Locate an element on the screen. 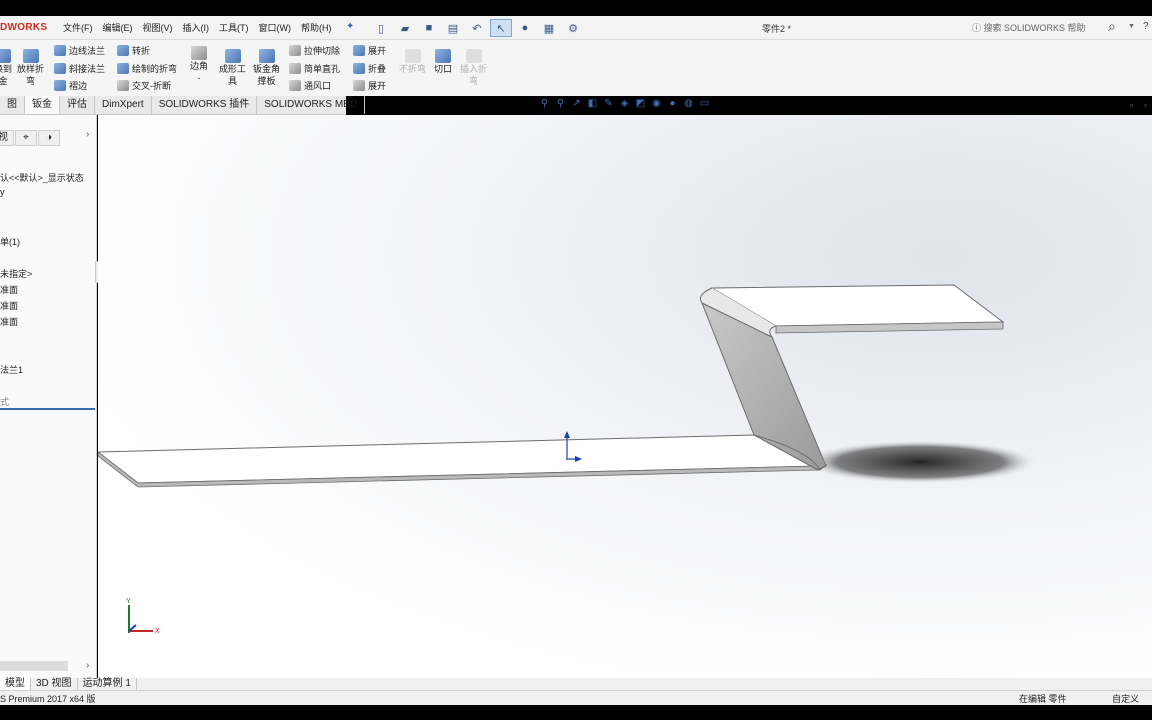  restore-window-icon: ▫ is located at coordinates (1131, 105).